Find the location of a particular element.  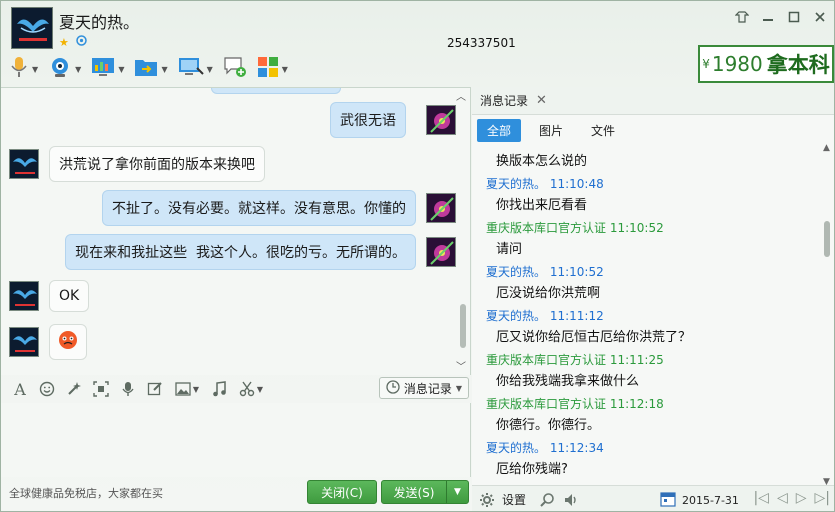

window-controls is located at coordinates (781, 17).